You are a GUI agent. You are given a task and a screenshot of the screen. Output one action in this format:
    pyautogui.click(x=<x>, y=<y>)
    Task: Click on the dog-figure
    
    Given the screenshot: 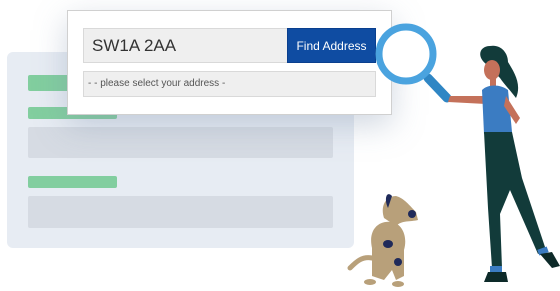 What is the action you would take?
    pyautogui.click(x=382, y=240)
    